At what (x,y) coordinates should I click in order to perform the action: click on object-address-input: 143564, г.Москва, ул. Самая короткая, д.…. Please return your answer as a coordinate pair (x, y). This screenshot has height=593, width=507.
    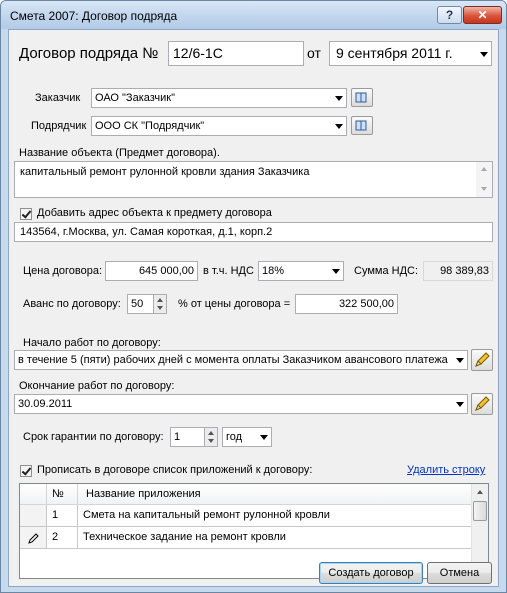
    Looking at the image, I should click on (253, 232).